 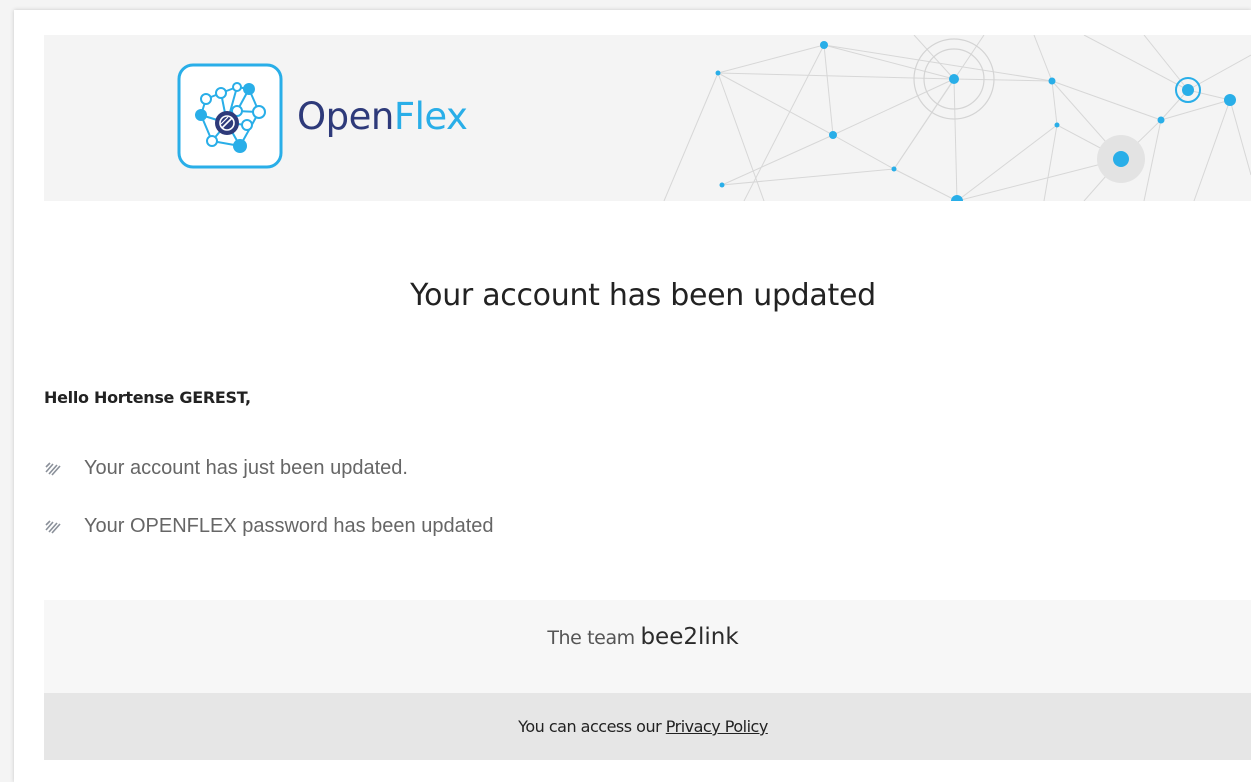 What do you see at coordinates (345, 116) in the screenshot?
I see `brand-part-open: Open` at bounding box center [345, 116].